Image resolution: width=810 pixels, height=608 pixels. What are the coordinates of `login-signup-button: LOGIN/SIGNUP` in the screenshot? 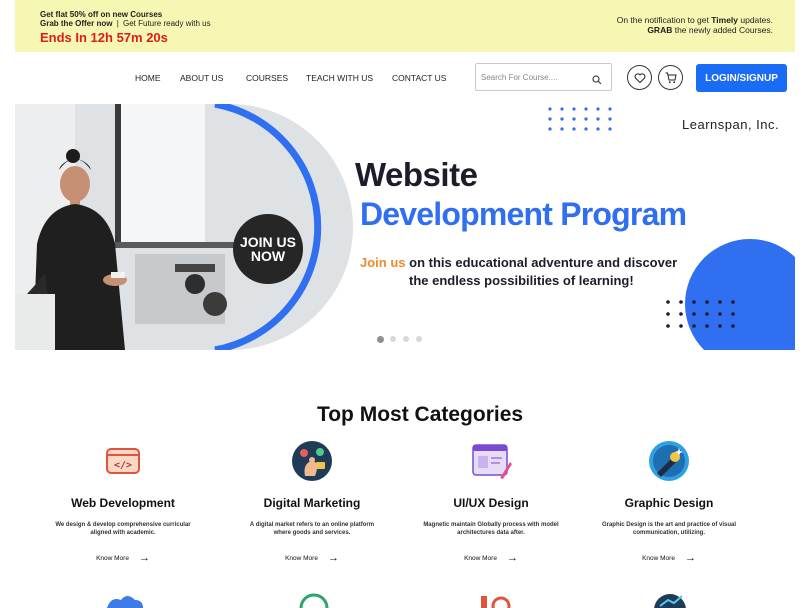 It's located at (741, 78).